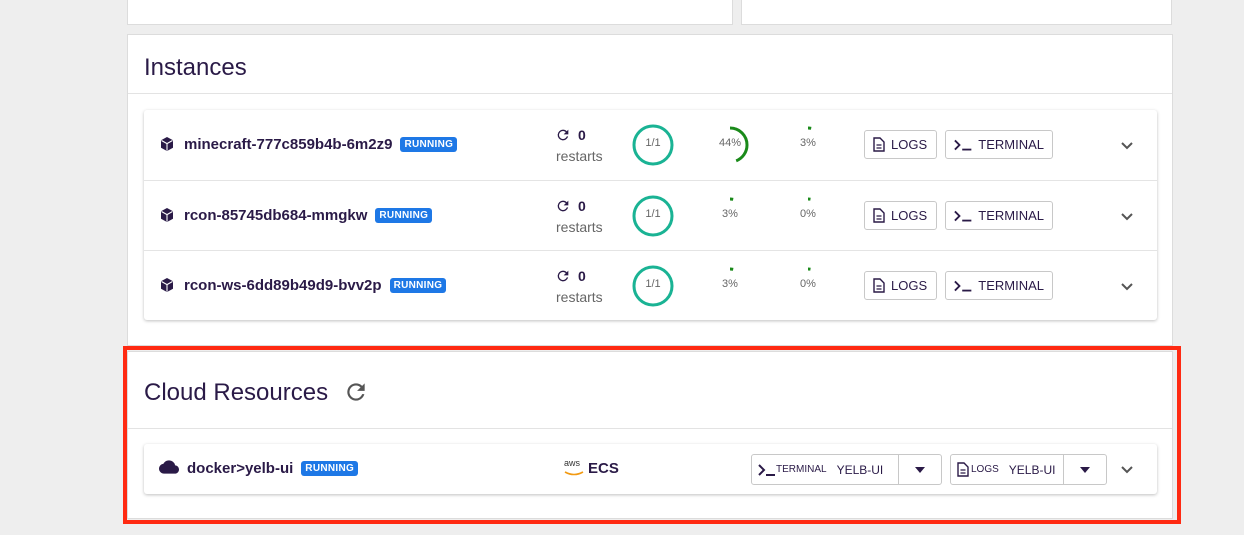 Image resolution: width=1244 pixels, height=535 pixels. I want to click on instance-name: rcon-85745db684-mmgkw RUNNING, so click(308, 215).